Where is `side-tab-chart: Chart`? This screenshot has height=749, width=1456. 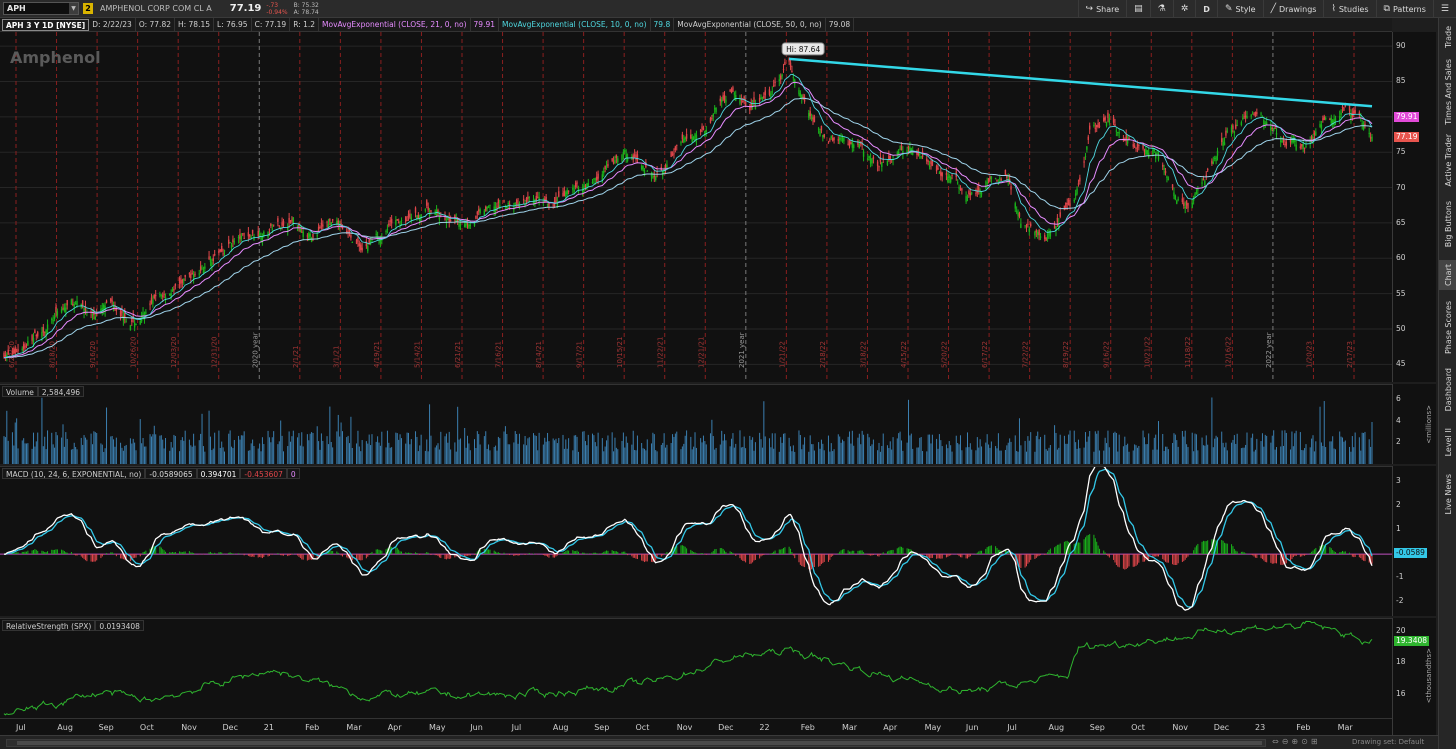 side-tab-chart: Chart is located at coordinates (1447, 275).